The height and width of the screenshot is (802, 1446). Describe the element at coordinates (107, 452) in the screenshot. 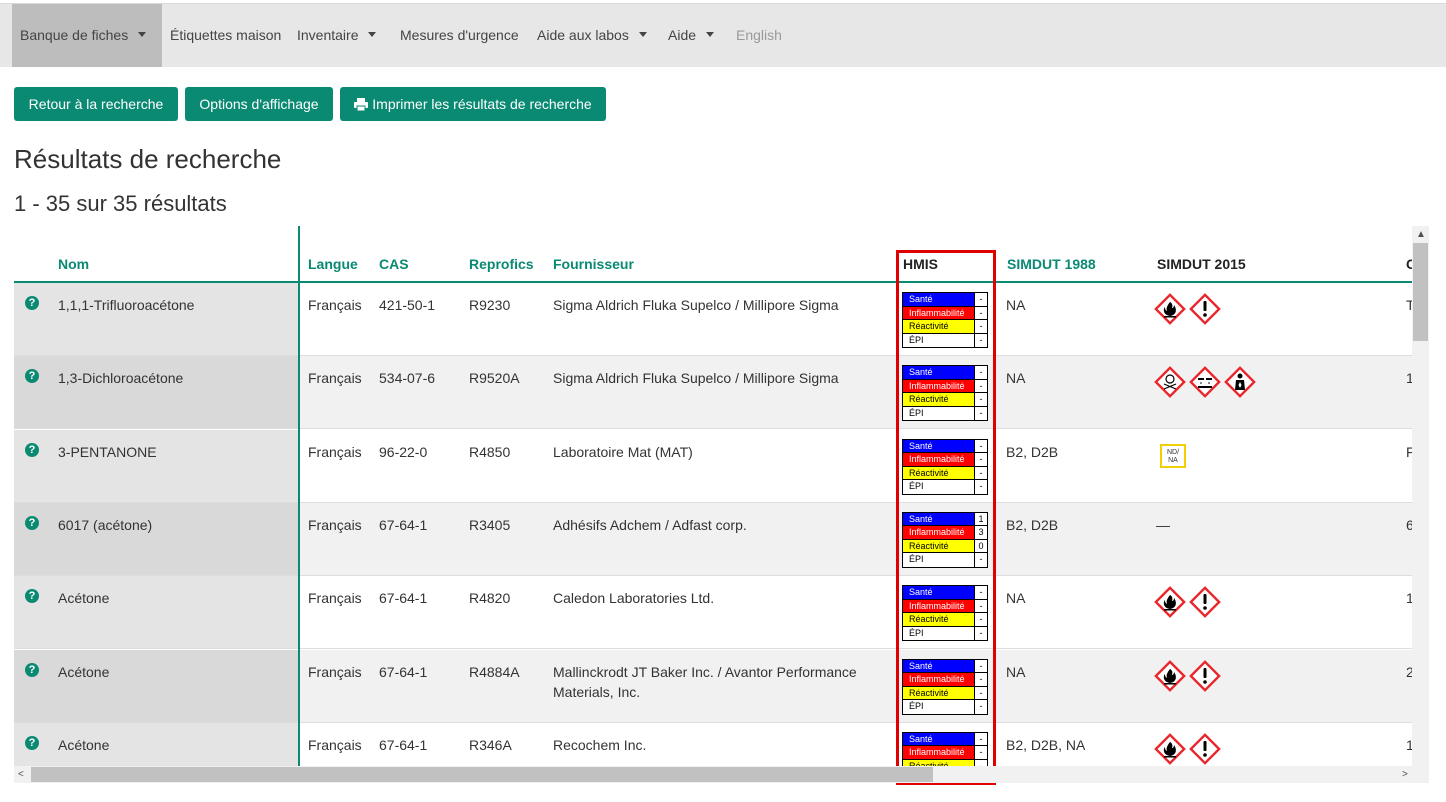

I see `cell-nom: 3-PENTANONE` at that location.